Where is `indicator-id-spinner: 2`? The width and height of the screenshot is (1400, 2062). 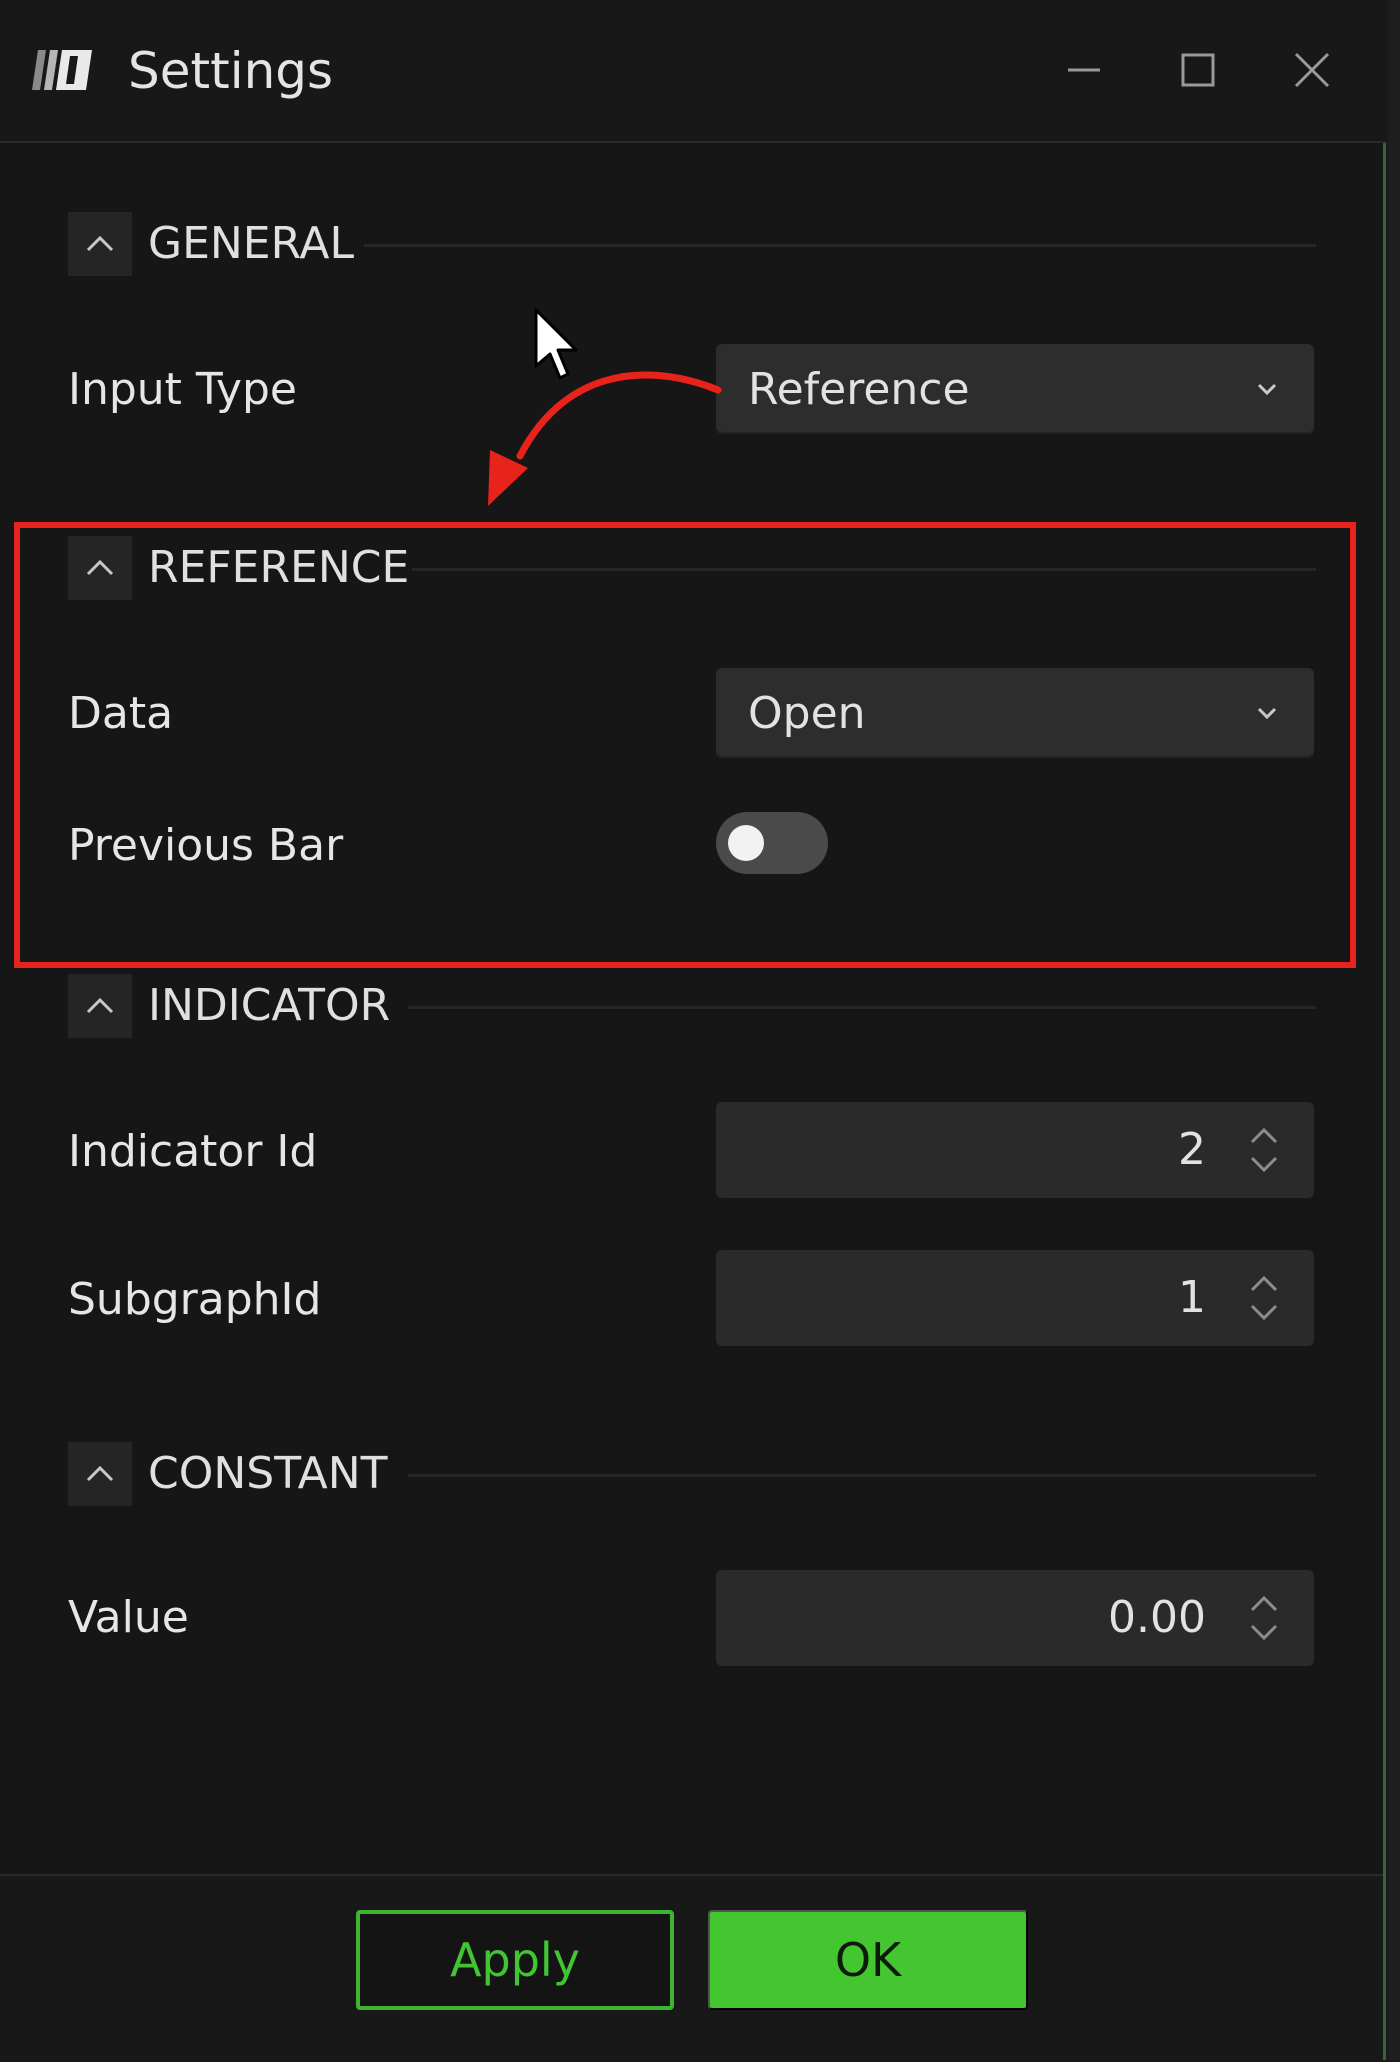
indicator-id-spinner: 2 is located at coordinates (1015, 1150).